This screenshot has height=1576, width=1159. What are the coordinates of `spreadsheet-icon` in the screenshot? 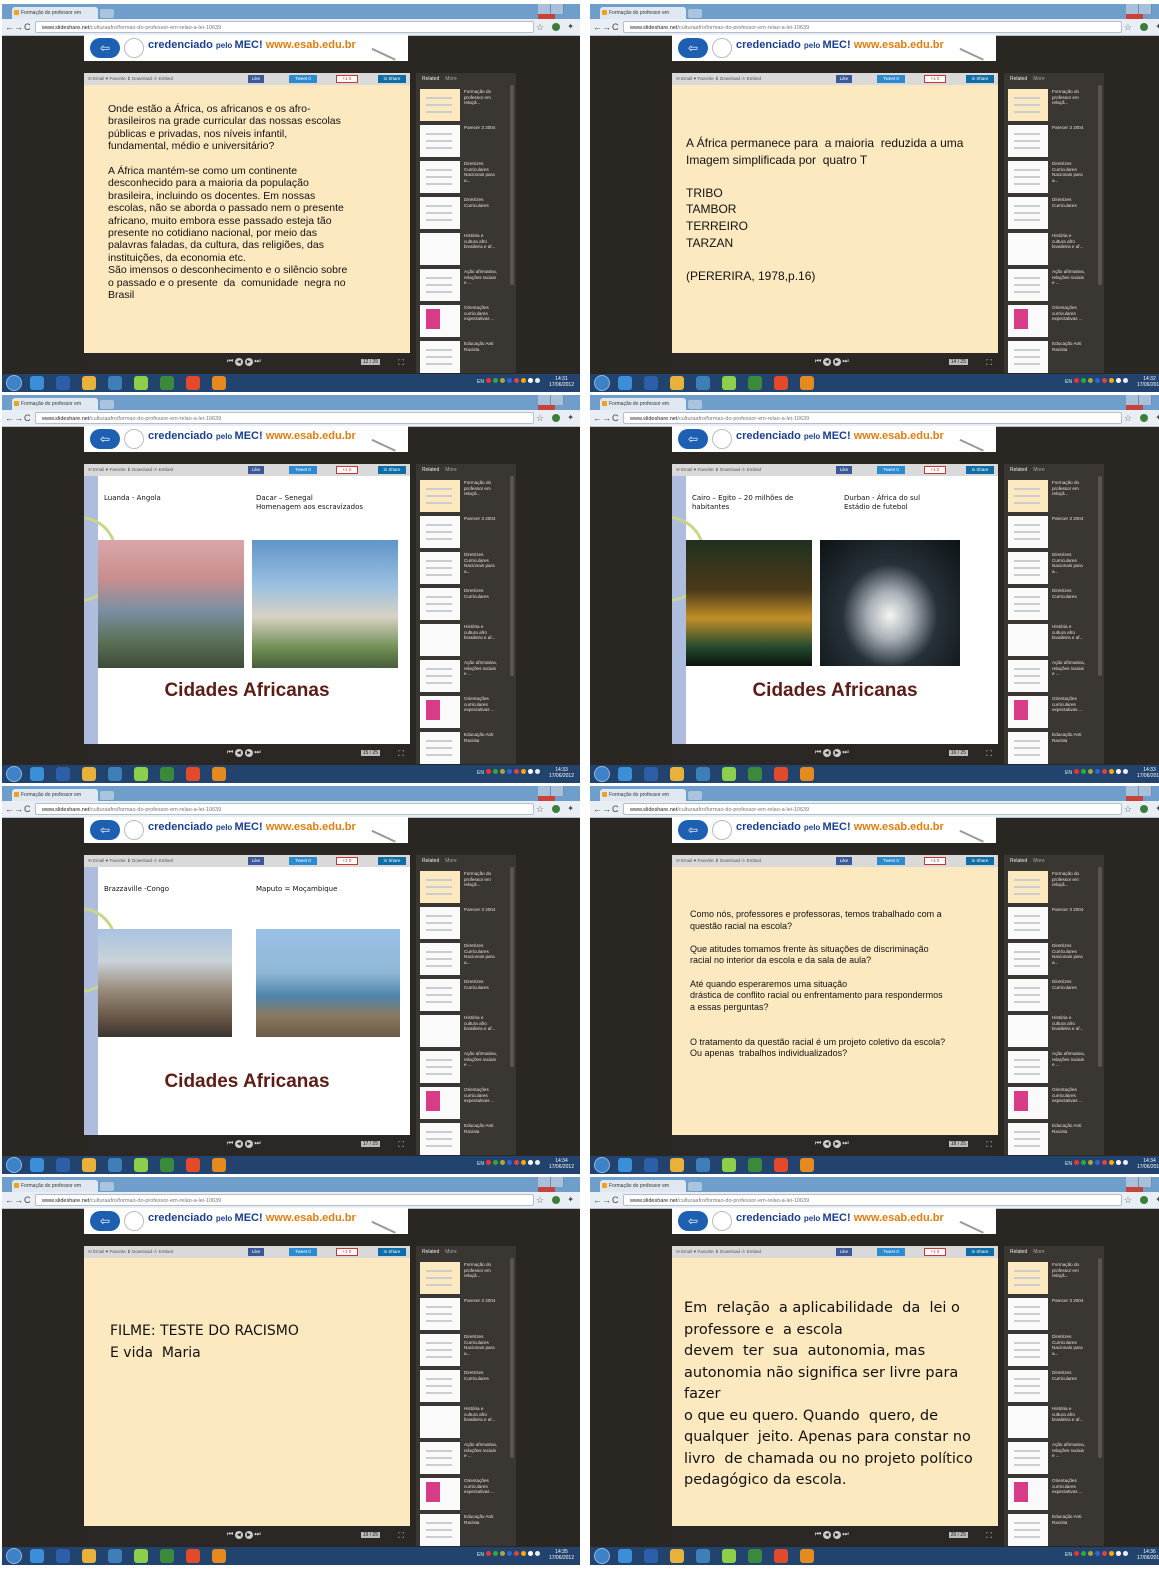 It's located at (167, 1165).